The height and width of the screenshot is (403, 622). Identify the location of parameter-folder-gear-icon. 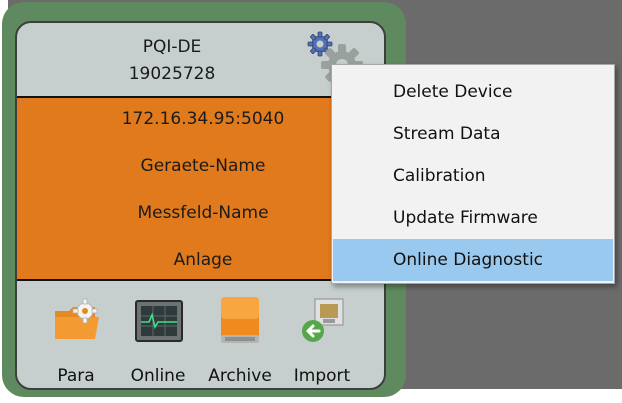
(77, 318).